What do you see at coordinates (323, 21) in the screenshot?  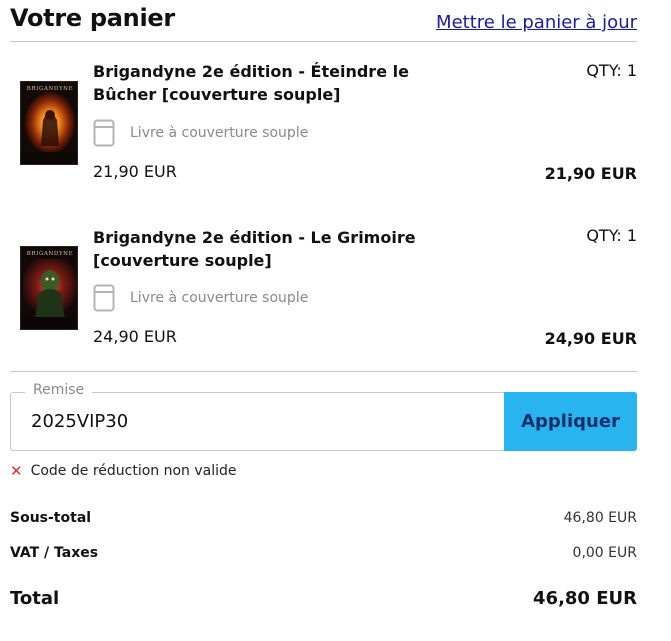 I see `cart-header: Votre panier Mettre le panier à jour` at bounding box center [323, 21].